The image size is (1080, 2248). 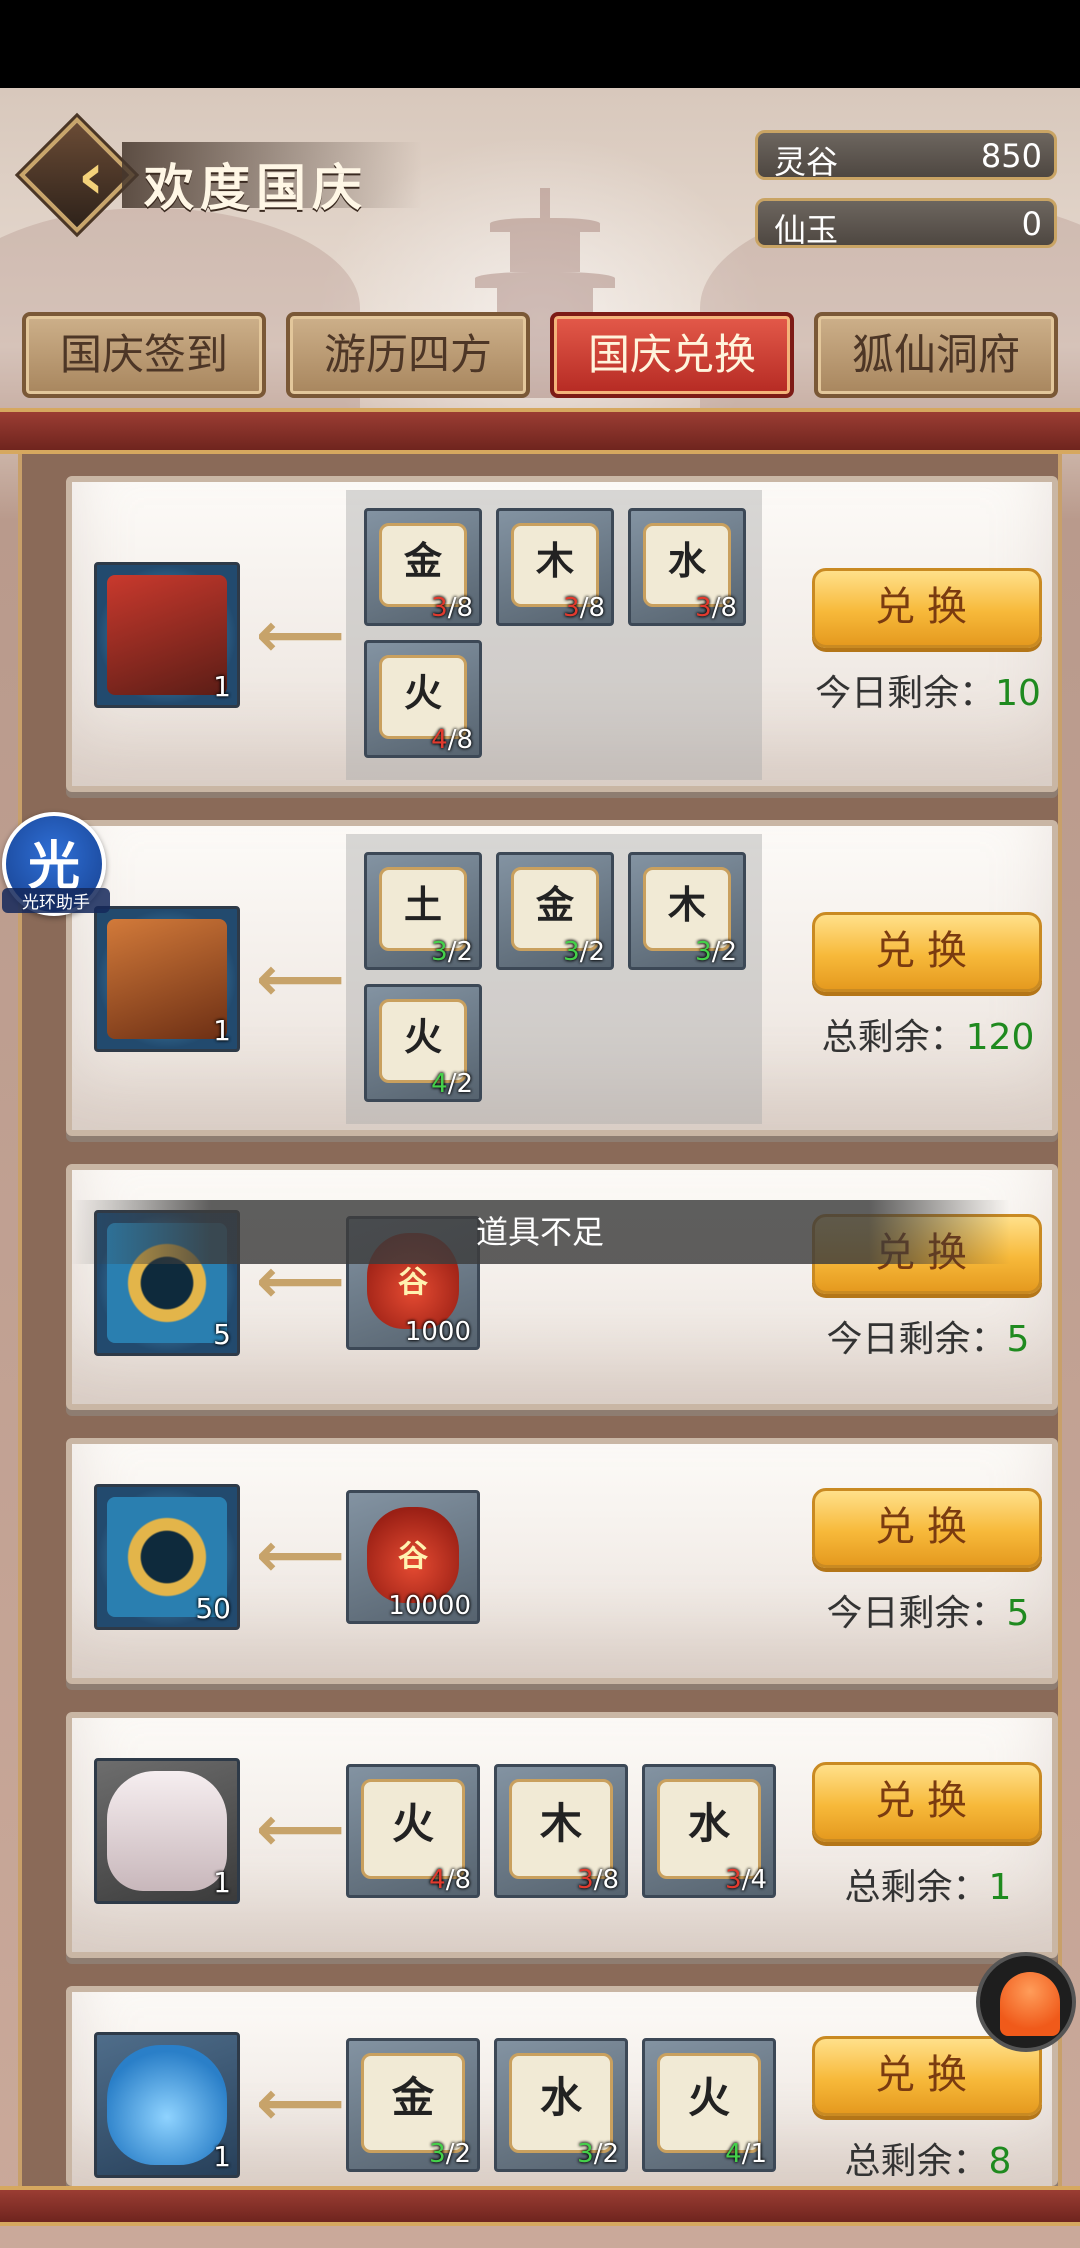 I want to click on exchange-card: 1 ⟵ 火 4/8 木 3/8 水 3/4 兑换 总剩余：1, so click(x=562, y=1835).